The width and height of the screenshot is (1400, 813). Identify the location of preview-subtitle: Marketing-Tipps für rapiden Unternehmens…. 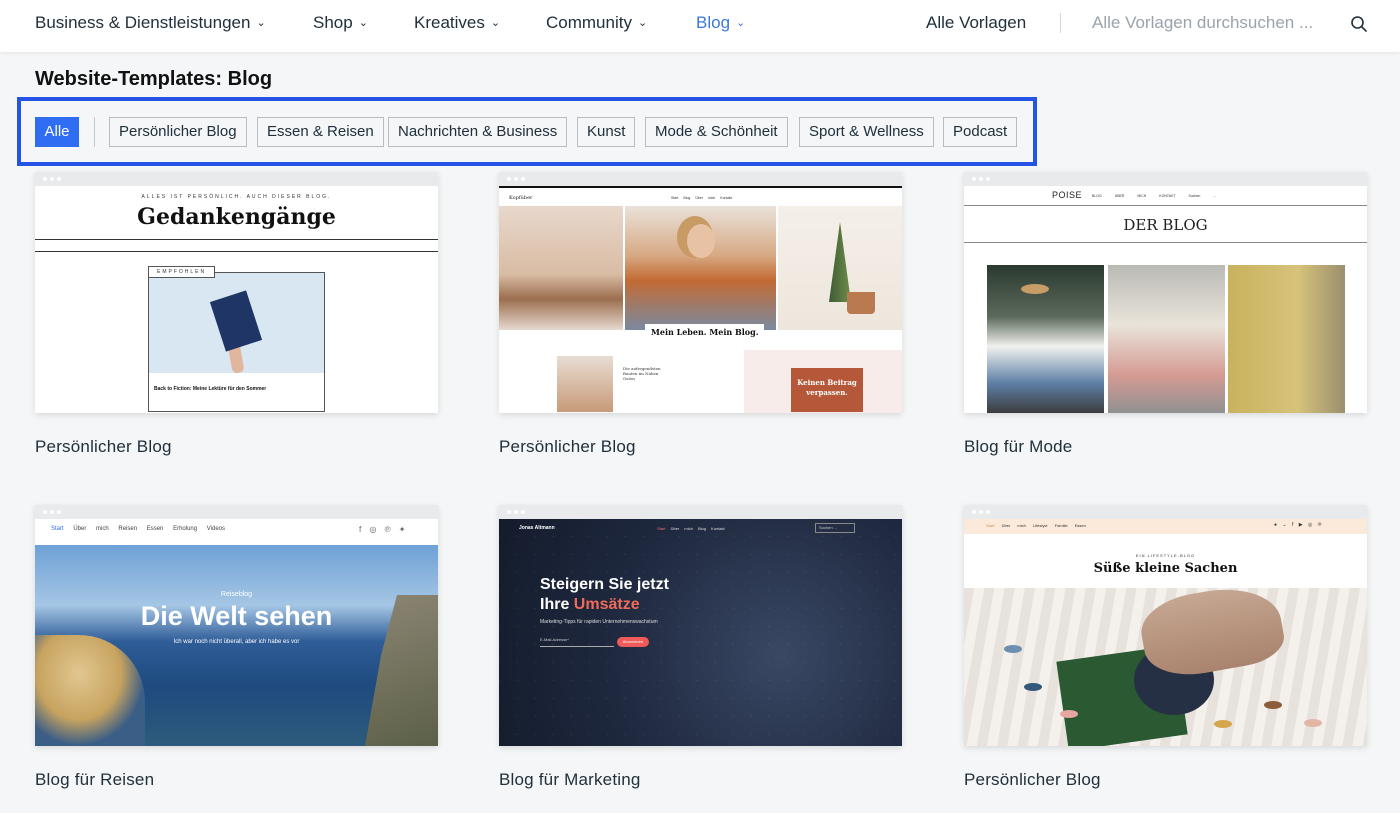
(599, 622).